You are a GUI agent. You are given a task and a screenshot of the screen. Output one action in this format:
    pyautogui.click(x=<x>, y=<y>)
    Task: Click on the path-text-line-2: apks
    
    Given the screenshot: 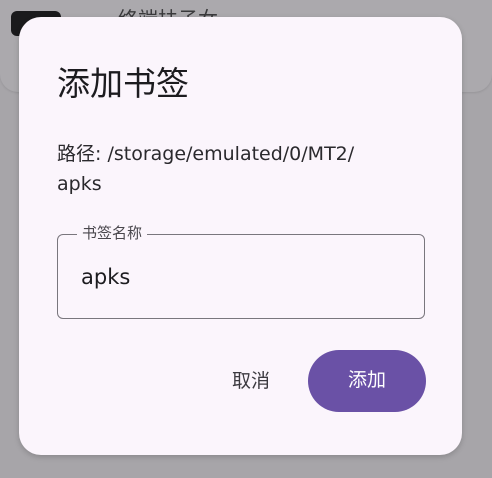 What is the action you would take?
    pyautogui.click(x=79, y=184)
    